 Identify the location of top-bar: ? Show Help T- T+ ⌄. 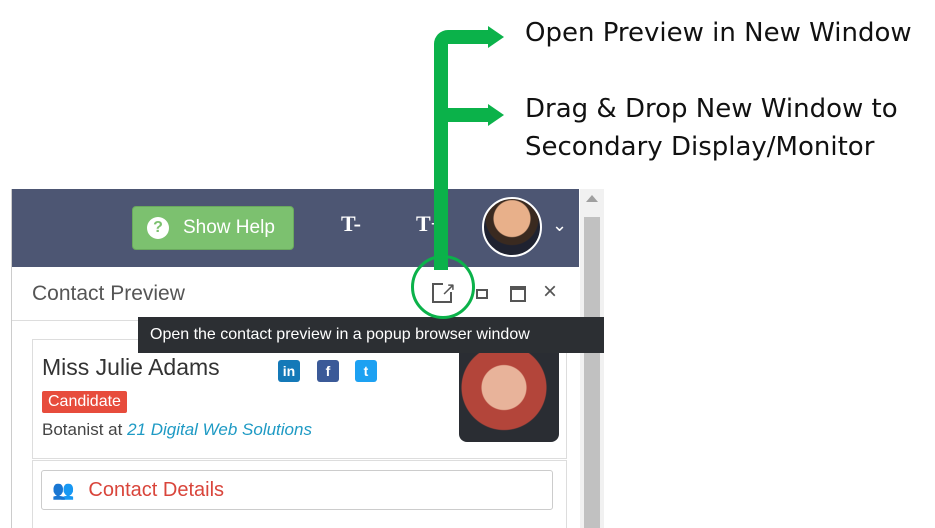
(295, 228).